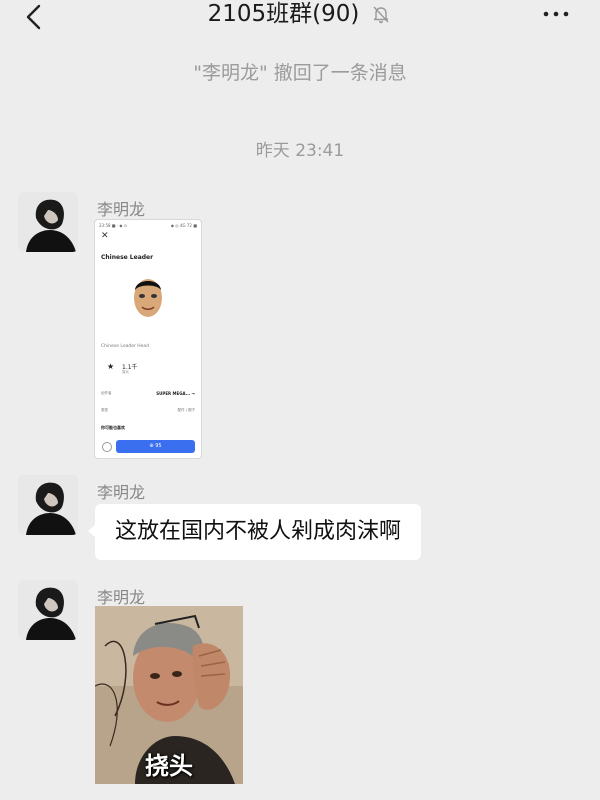  Describe the element at coordinates (104, 410) in the screenshot. I see `type-label: 类型` at that location.